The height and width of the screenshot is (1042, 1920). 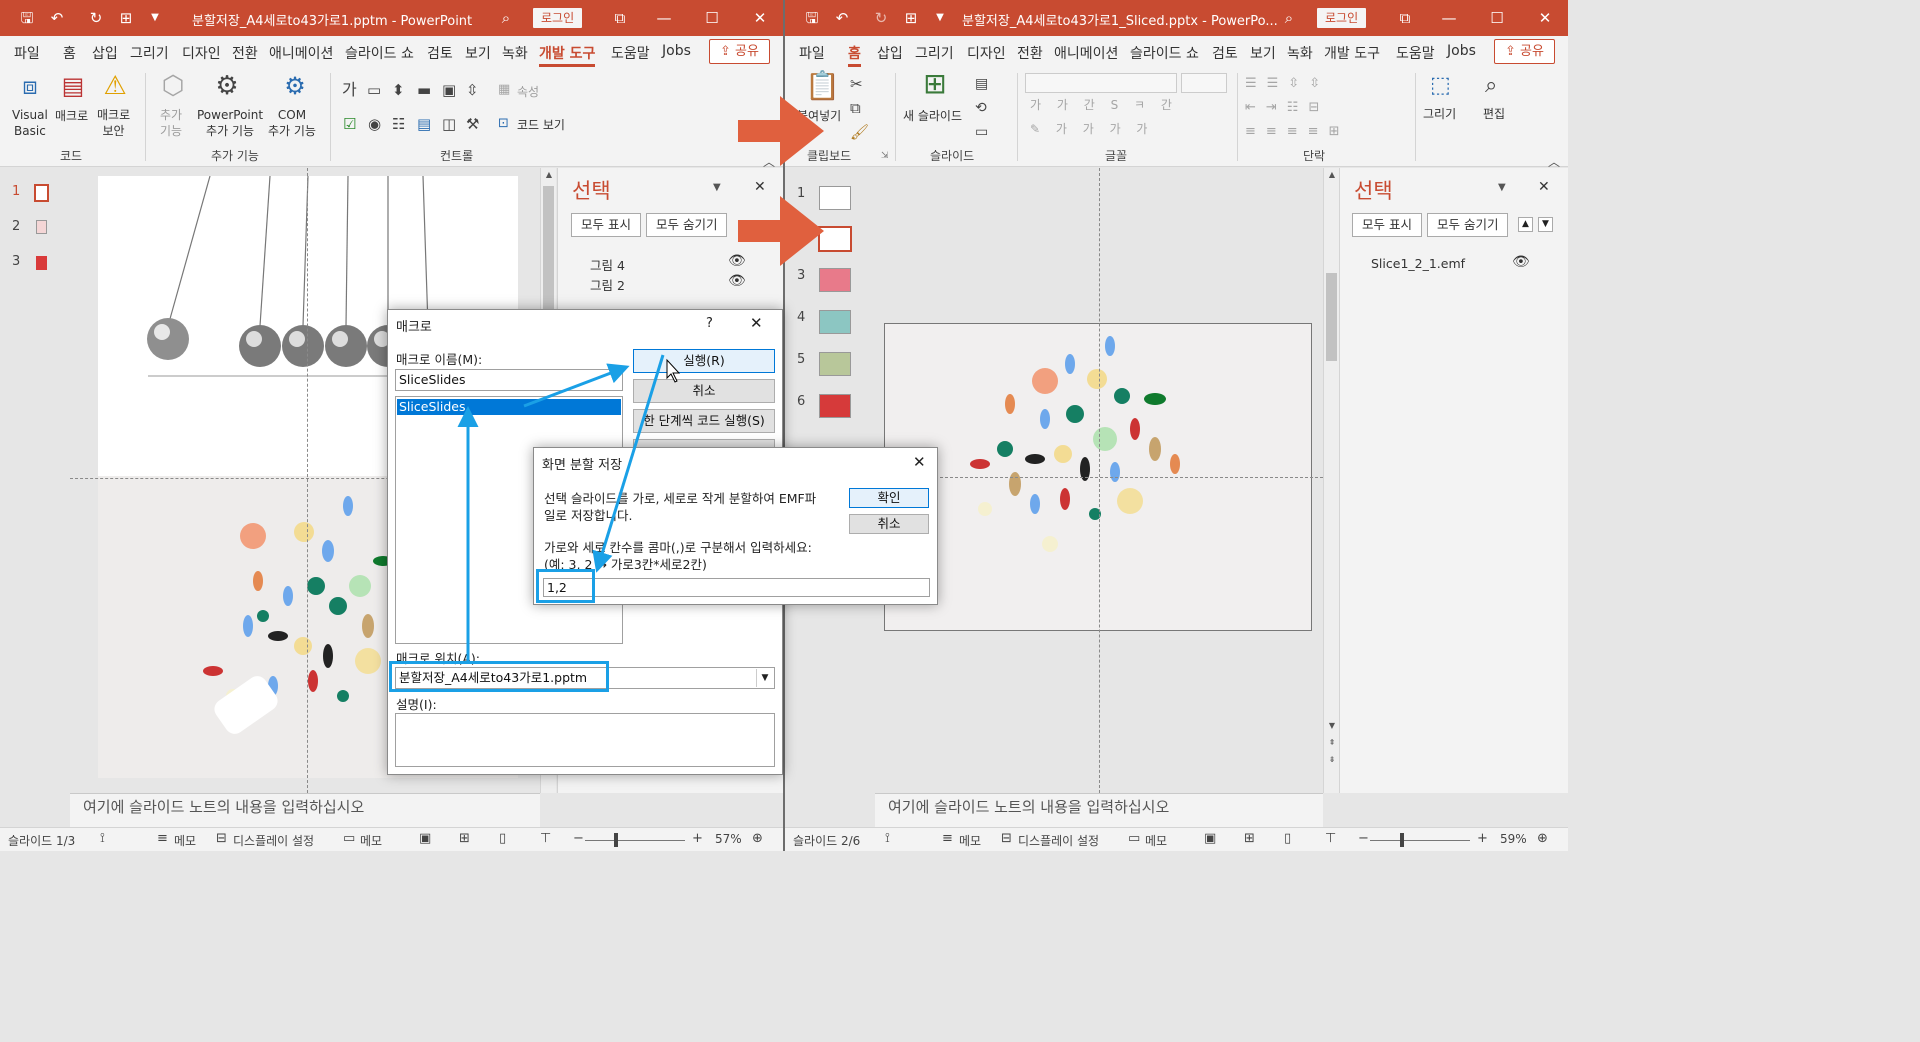 What do you see at coordinates (673, 370) in the screenshot?
I see `mouse-cursor-icon` at bounding box center [673, 370].